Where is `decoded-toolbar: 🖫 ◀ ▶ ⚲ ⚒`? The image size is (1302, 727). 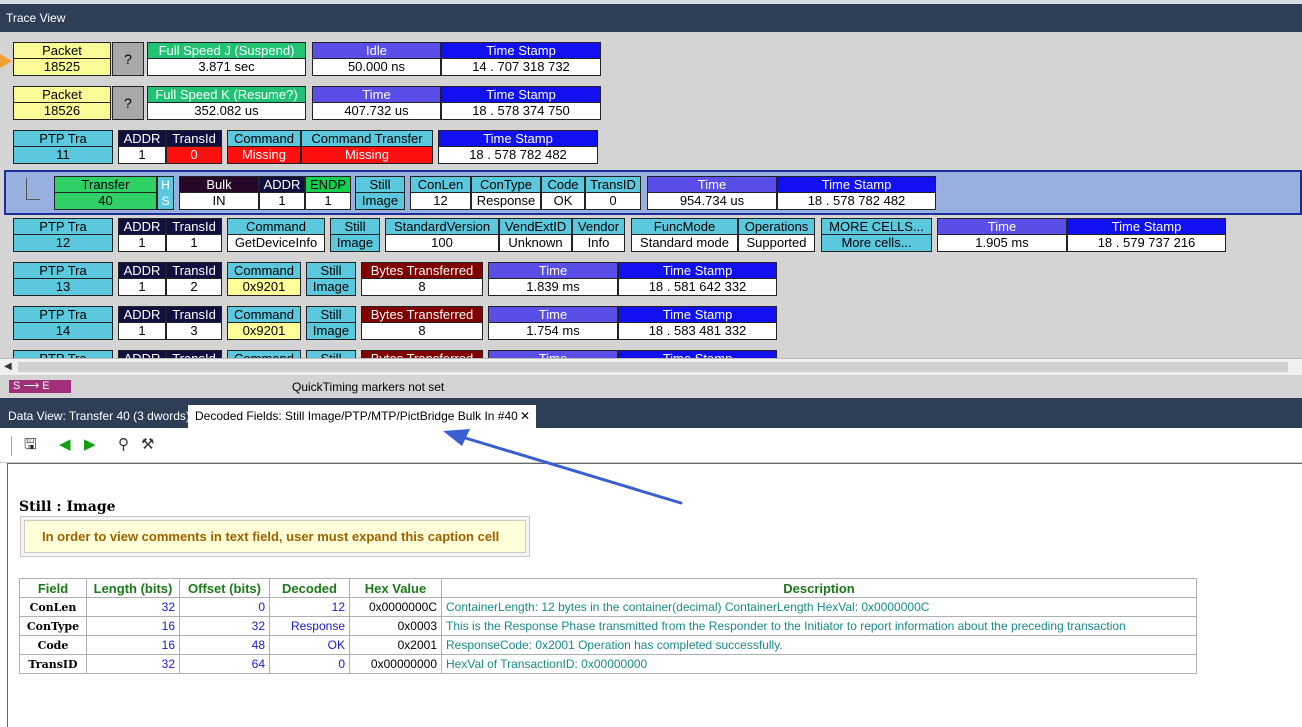 decoded-toolbar: 🖫 ◀ ▶ ⚲ ⚒ is located at coordinates (651, 445).